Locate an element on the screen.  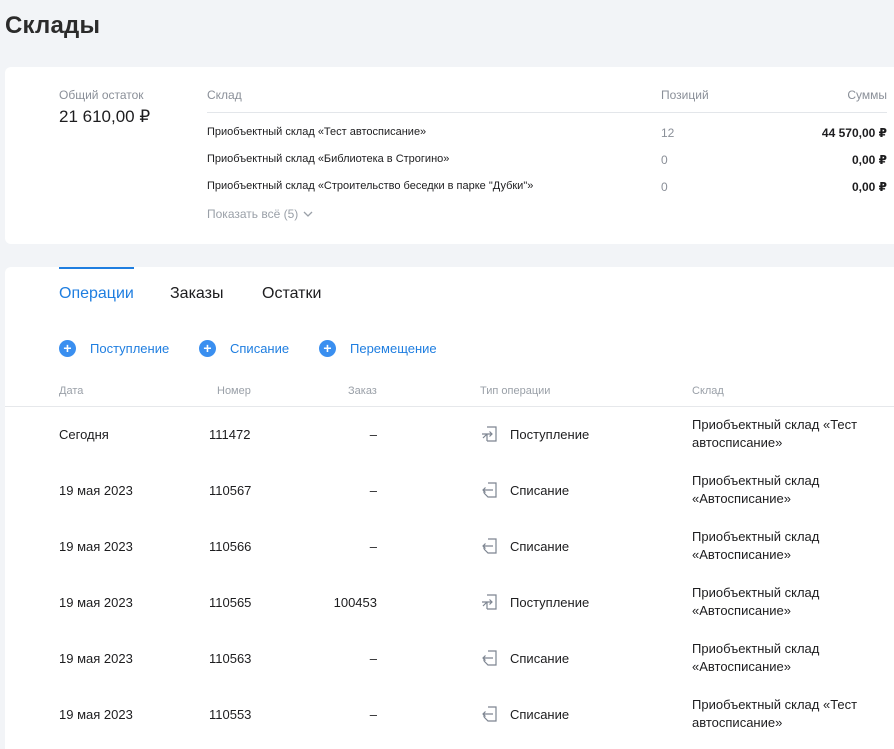
tab-orders: Заказы is located at coordinates (196, 294).